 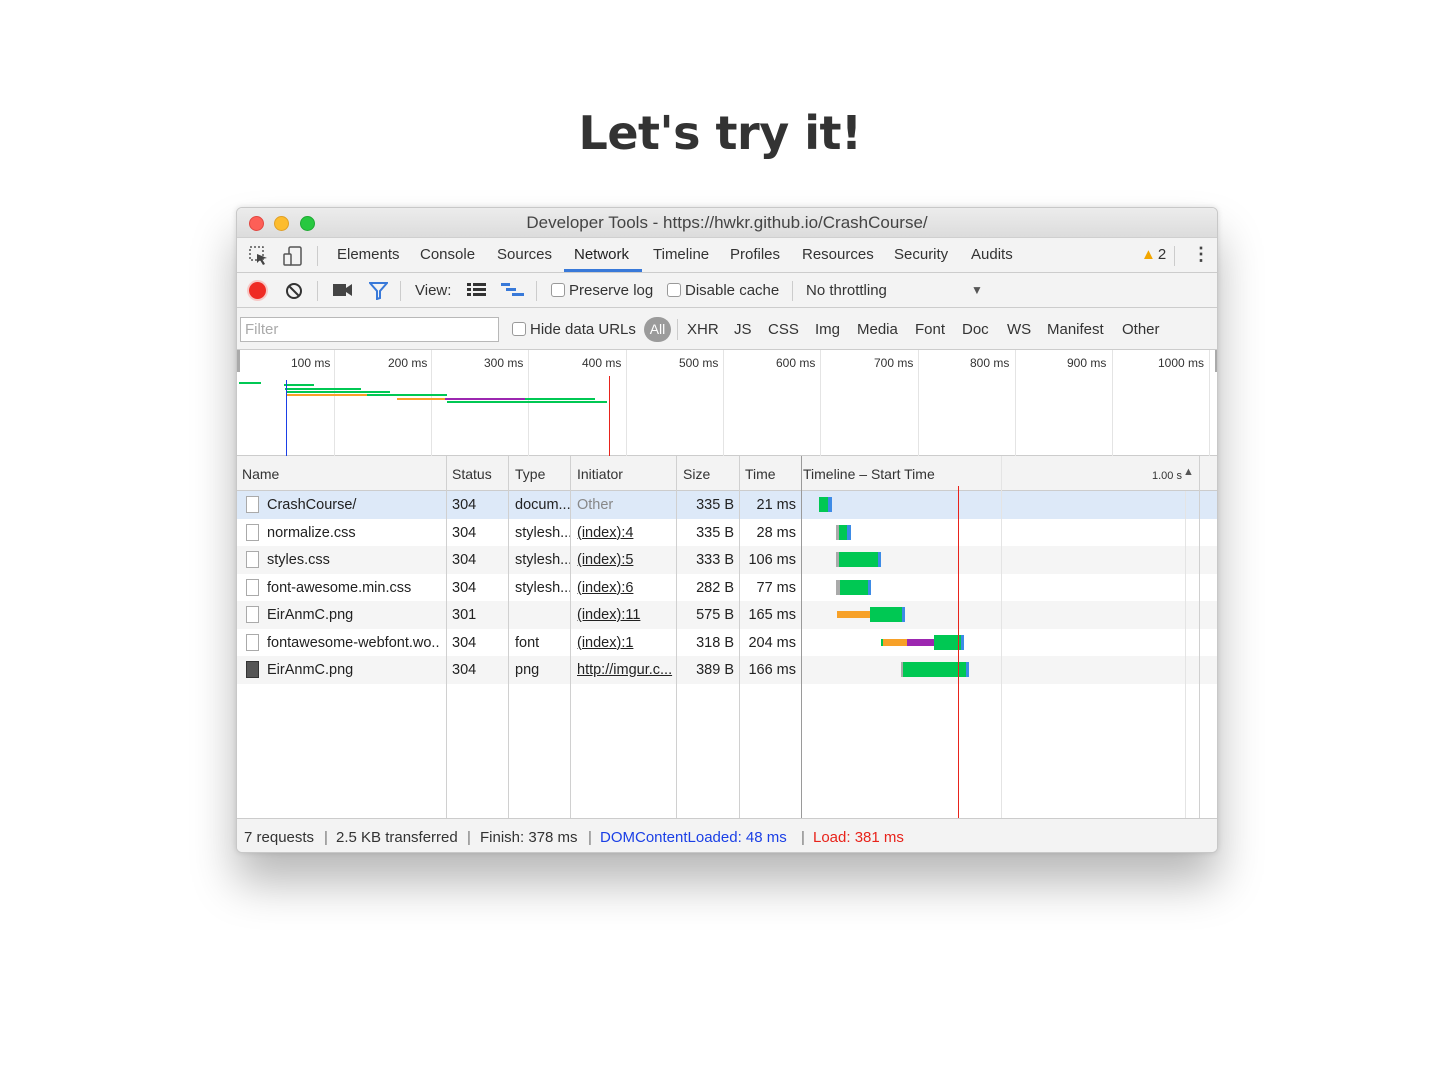 What do you see at coordinates (602, 290) in the screenshot?
I see `preserve-log-checkbox: Preserve log` at bounding box center [602, 290].